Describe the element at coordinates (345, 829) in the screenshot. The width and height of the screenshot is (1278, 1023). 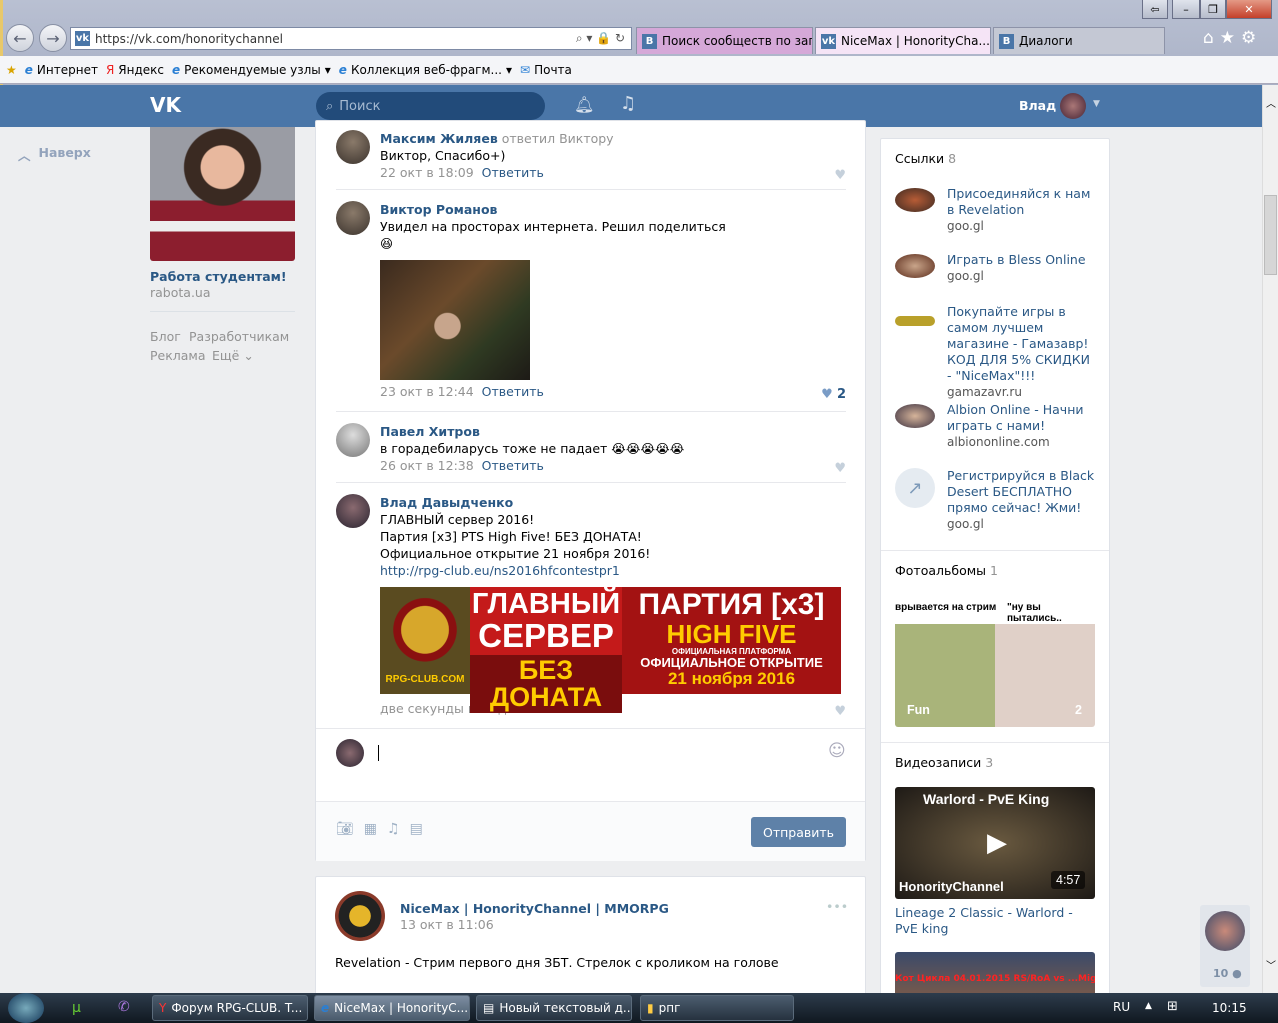
I see `camera-icon: 📷︎` at that location.